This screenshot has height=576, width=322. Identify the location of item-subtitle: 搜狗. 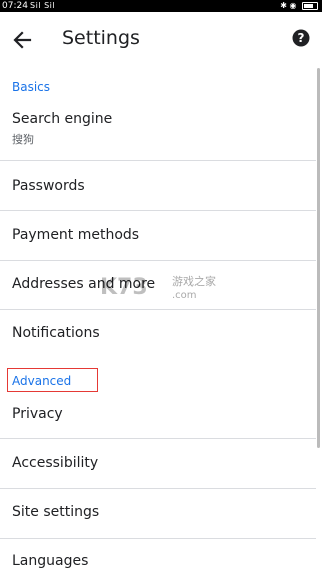
(23, 139).